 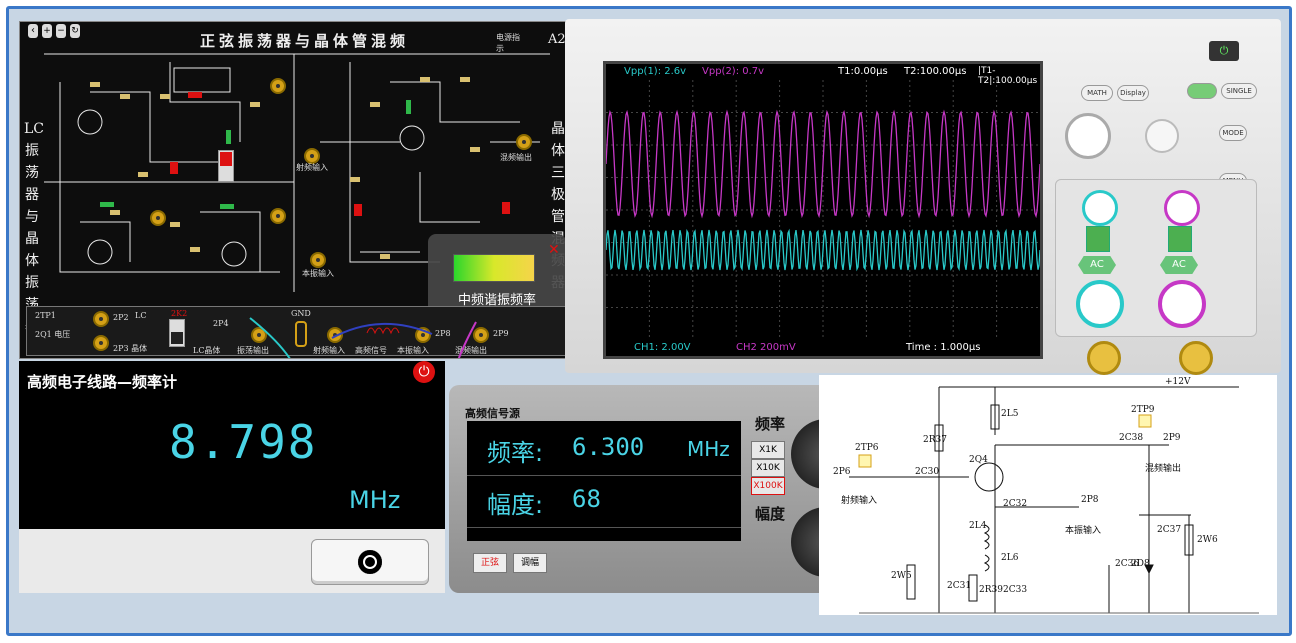 I want to click on math-button: MATH, so click(x=1097, y=93).